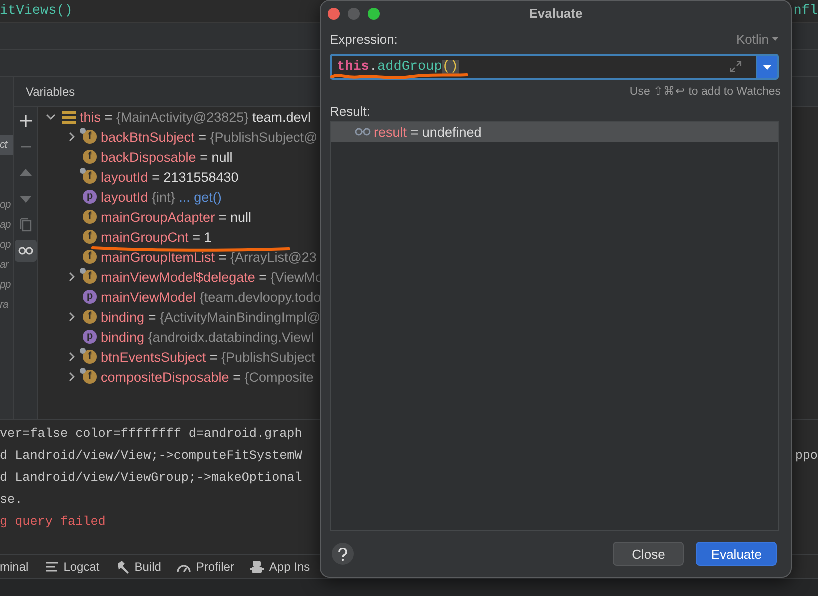 The width and height of the screenshot is (818, 596). I want to click on variable-text: backDisposable = null, so click(167, 157).